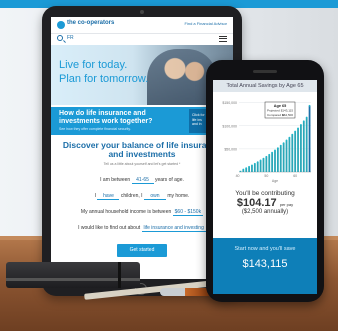 This screenshot has height=331, width=338. I want to click on children-mid: children, I, so click(131, 196).